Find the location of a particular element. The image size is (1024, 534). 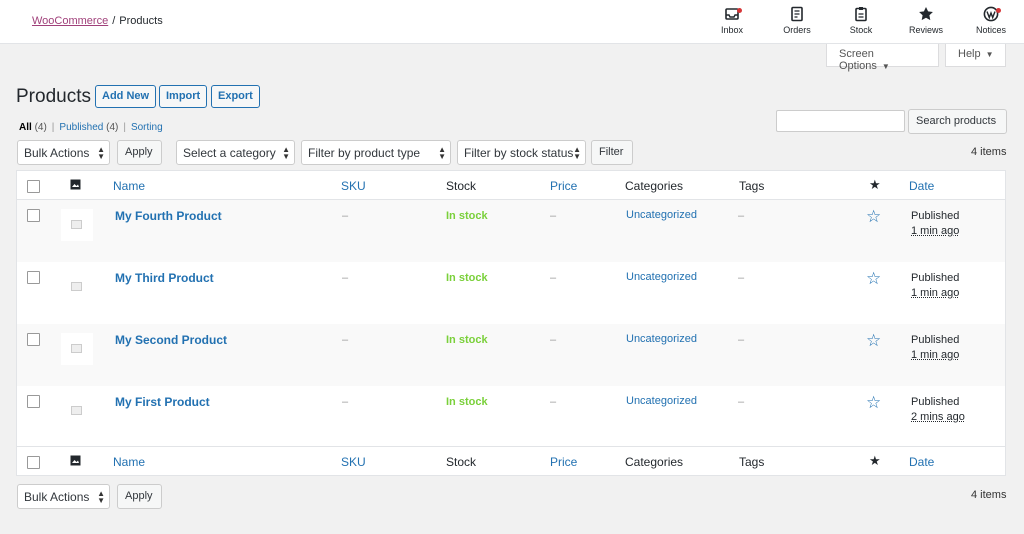

product-type-select: Filter by product type ▲ ▼ is located at coordinates (376, 152).